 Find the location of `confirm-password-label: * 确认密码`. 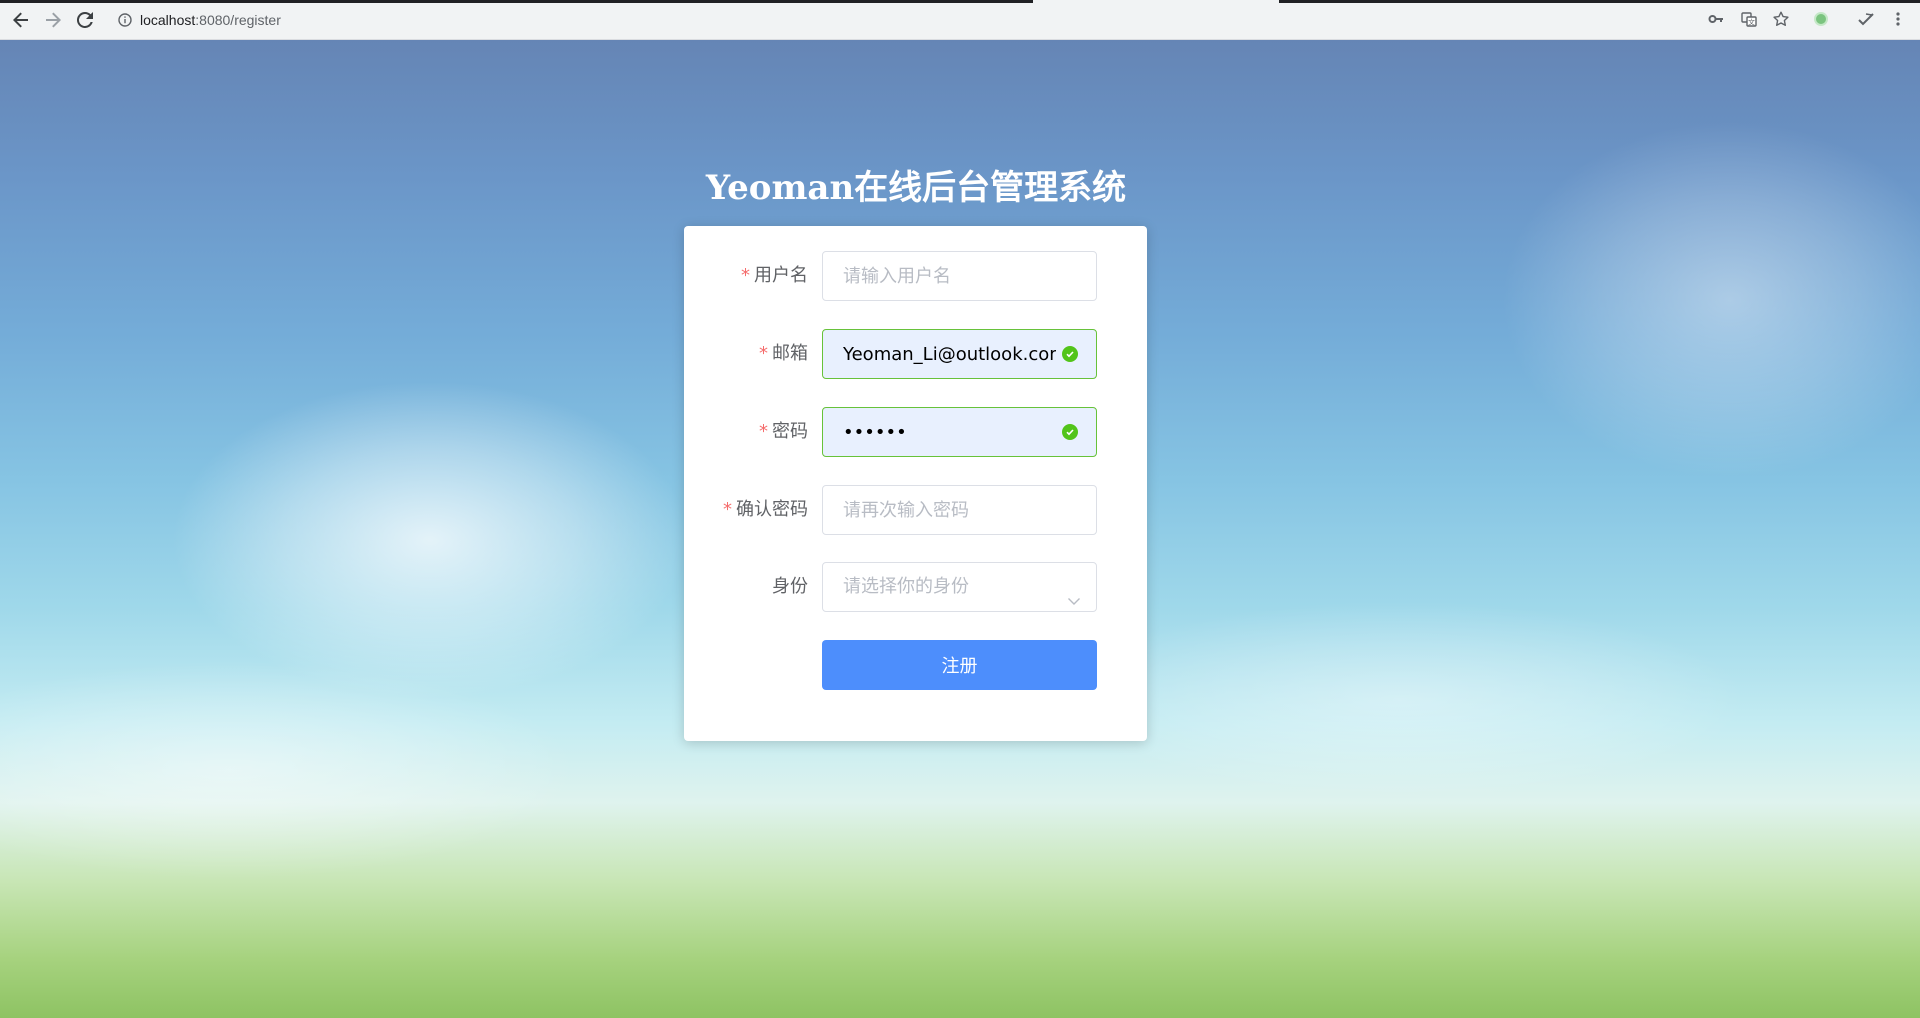

confirm-password-label: * 确认密码 is located at coordinates (746, 510).